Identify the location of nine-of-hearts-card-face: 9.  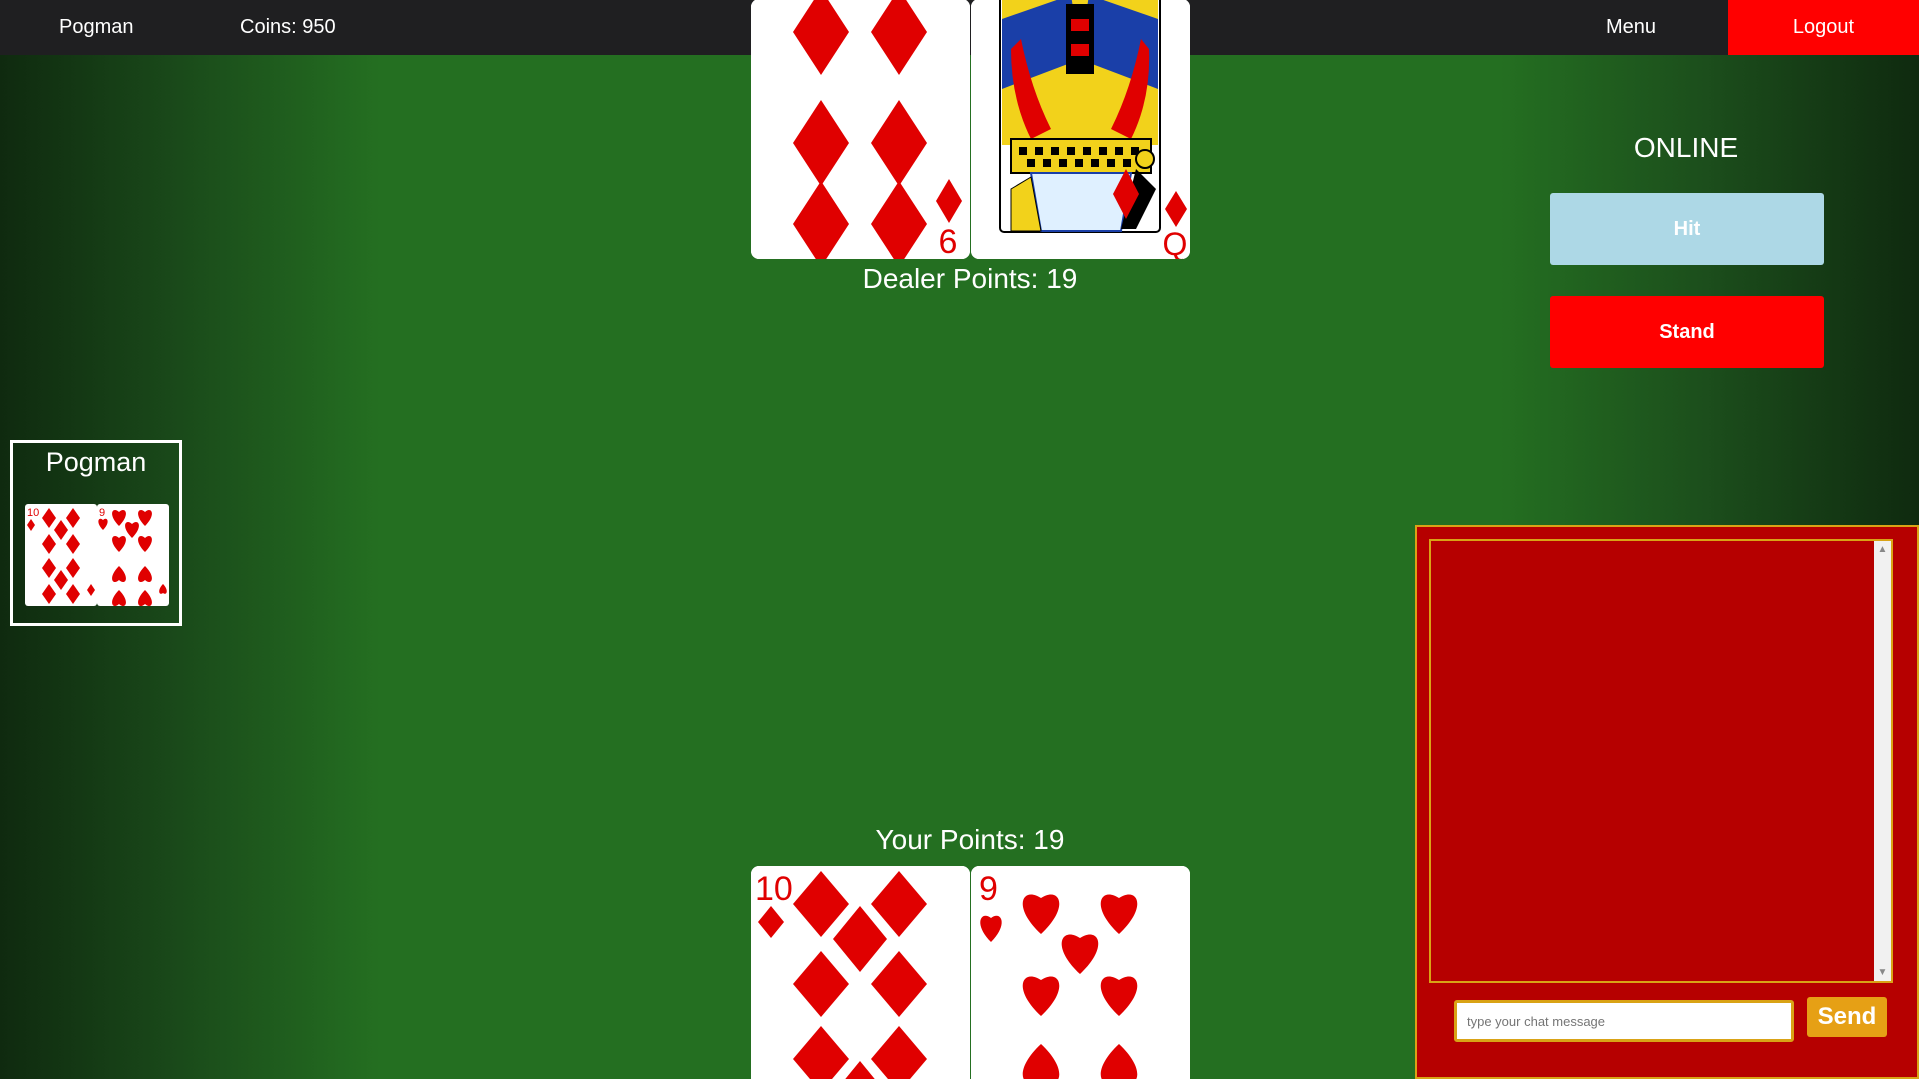
(1080, 972).